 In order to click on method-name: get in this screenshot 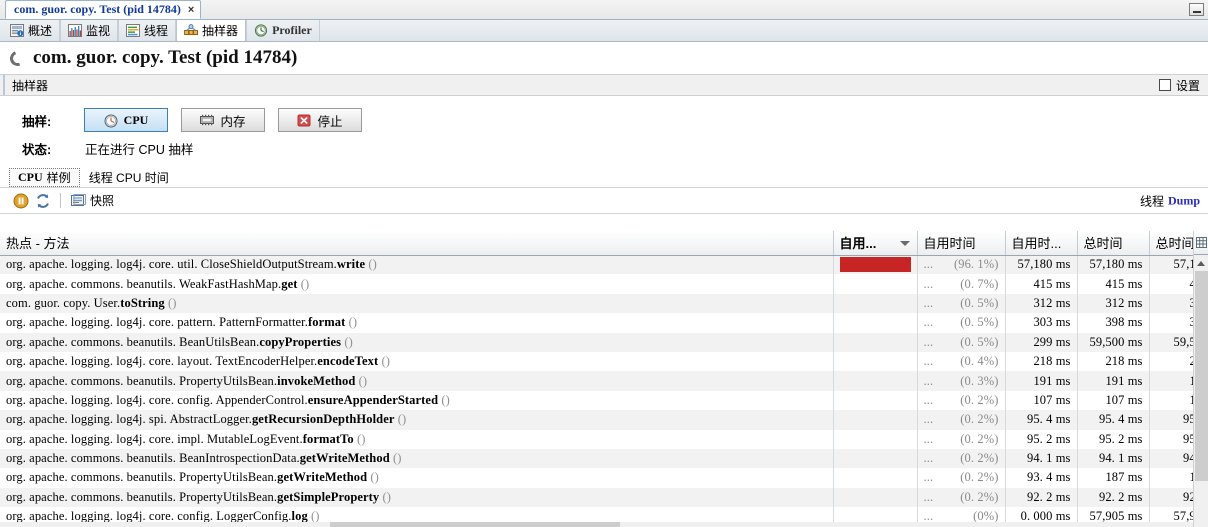, I will do `click(289, 283)`.